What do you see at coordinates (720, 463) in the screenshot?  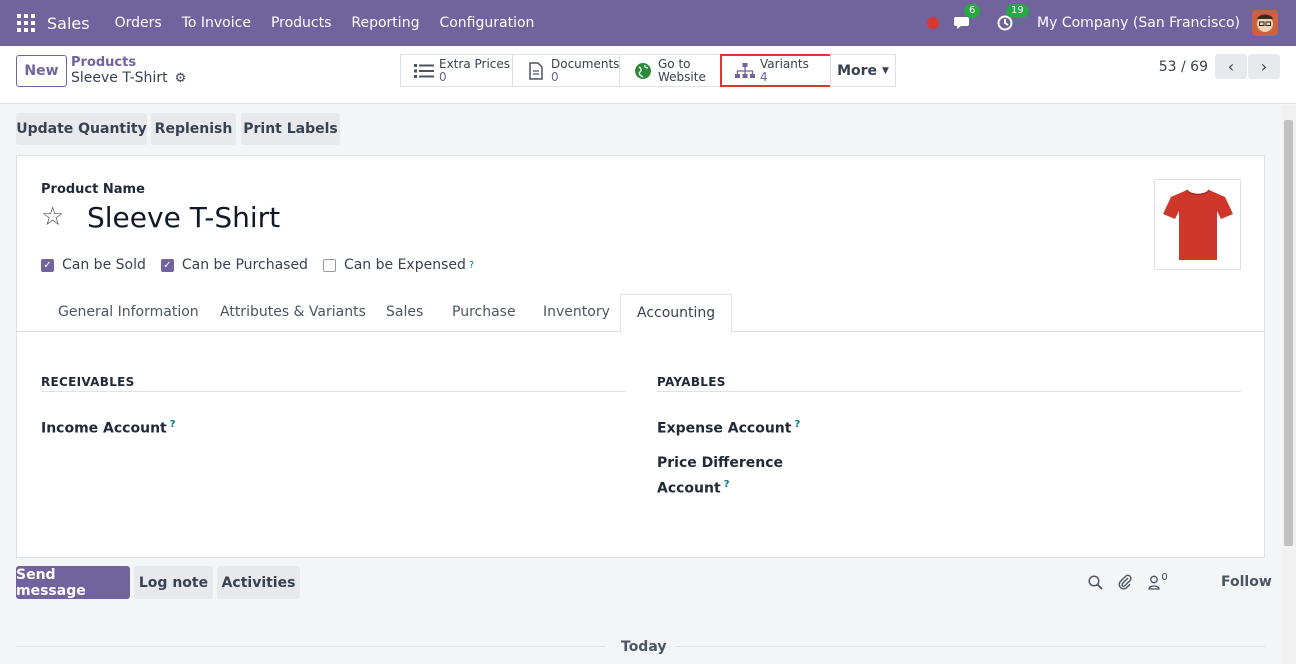 I see `price-diff-line1: Price Difference` at bounding box center [720, 463].